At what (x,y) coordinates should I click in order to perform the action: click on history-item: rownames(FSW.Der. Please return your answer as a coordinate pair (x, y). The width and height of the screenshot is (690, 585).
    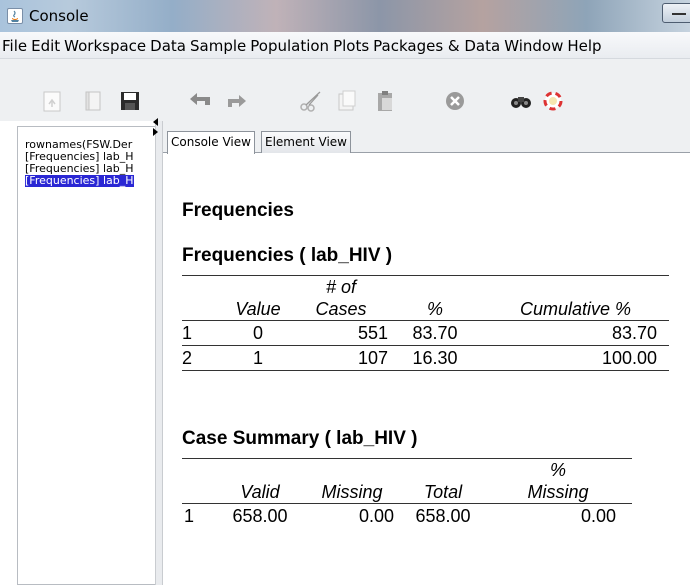
    Looking at the image, I should click on (86, 145).